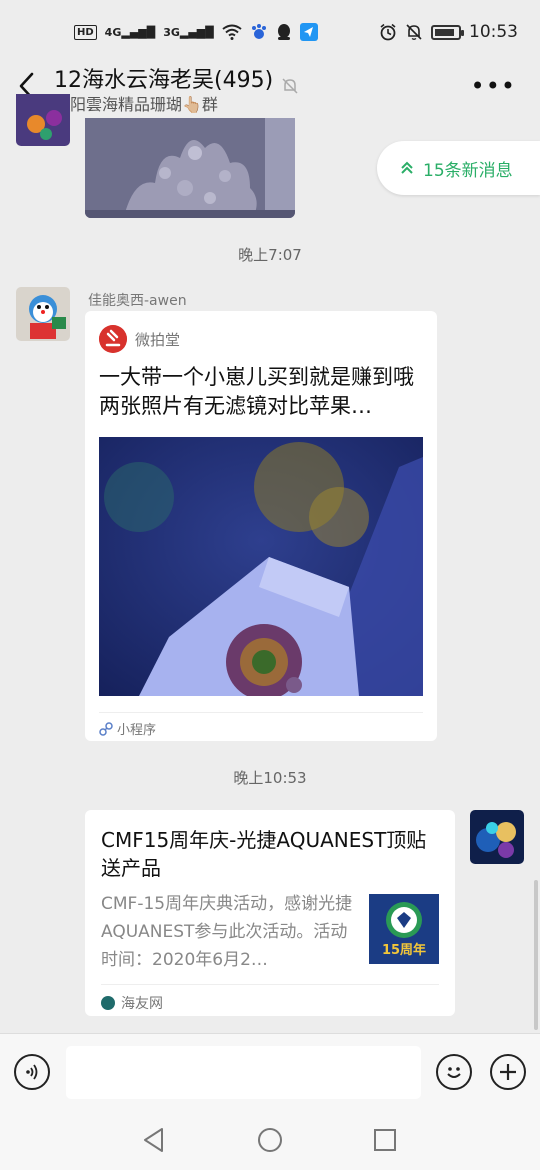 The width and height of the screenshot is (540, 1170). Describe the element at coordinates (407, 167) in the screenshot. I see `double-chevron-up-icon` at that location.